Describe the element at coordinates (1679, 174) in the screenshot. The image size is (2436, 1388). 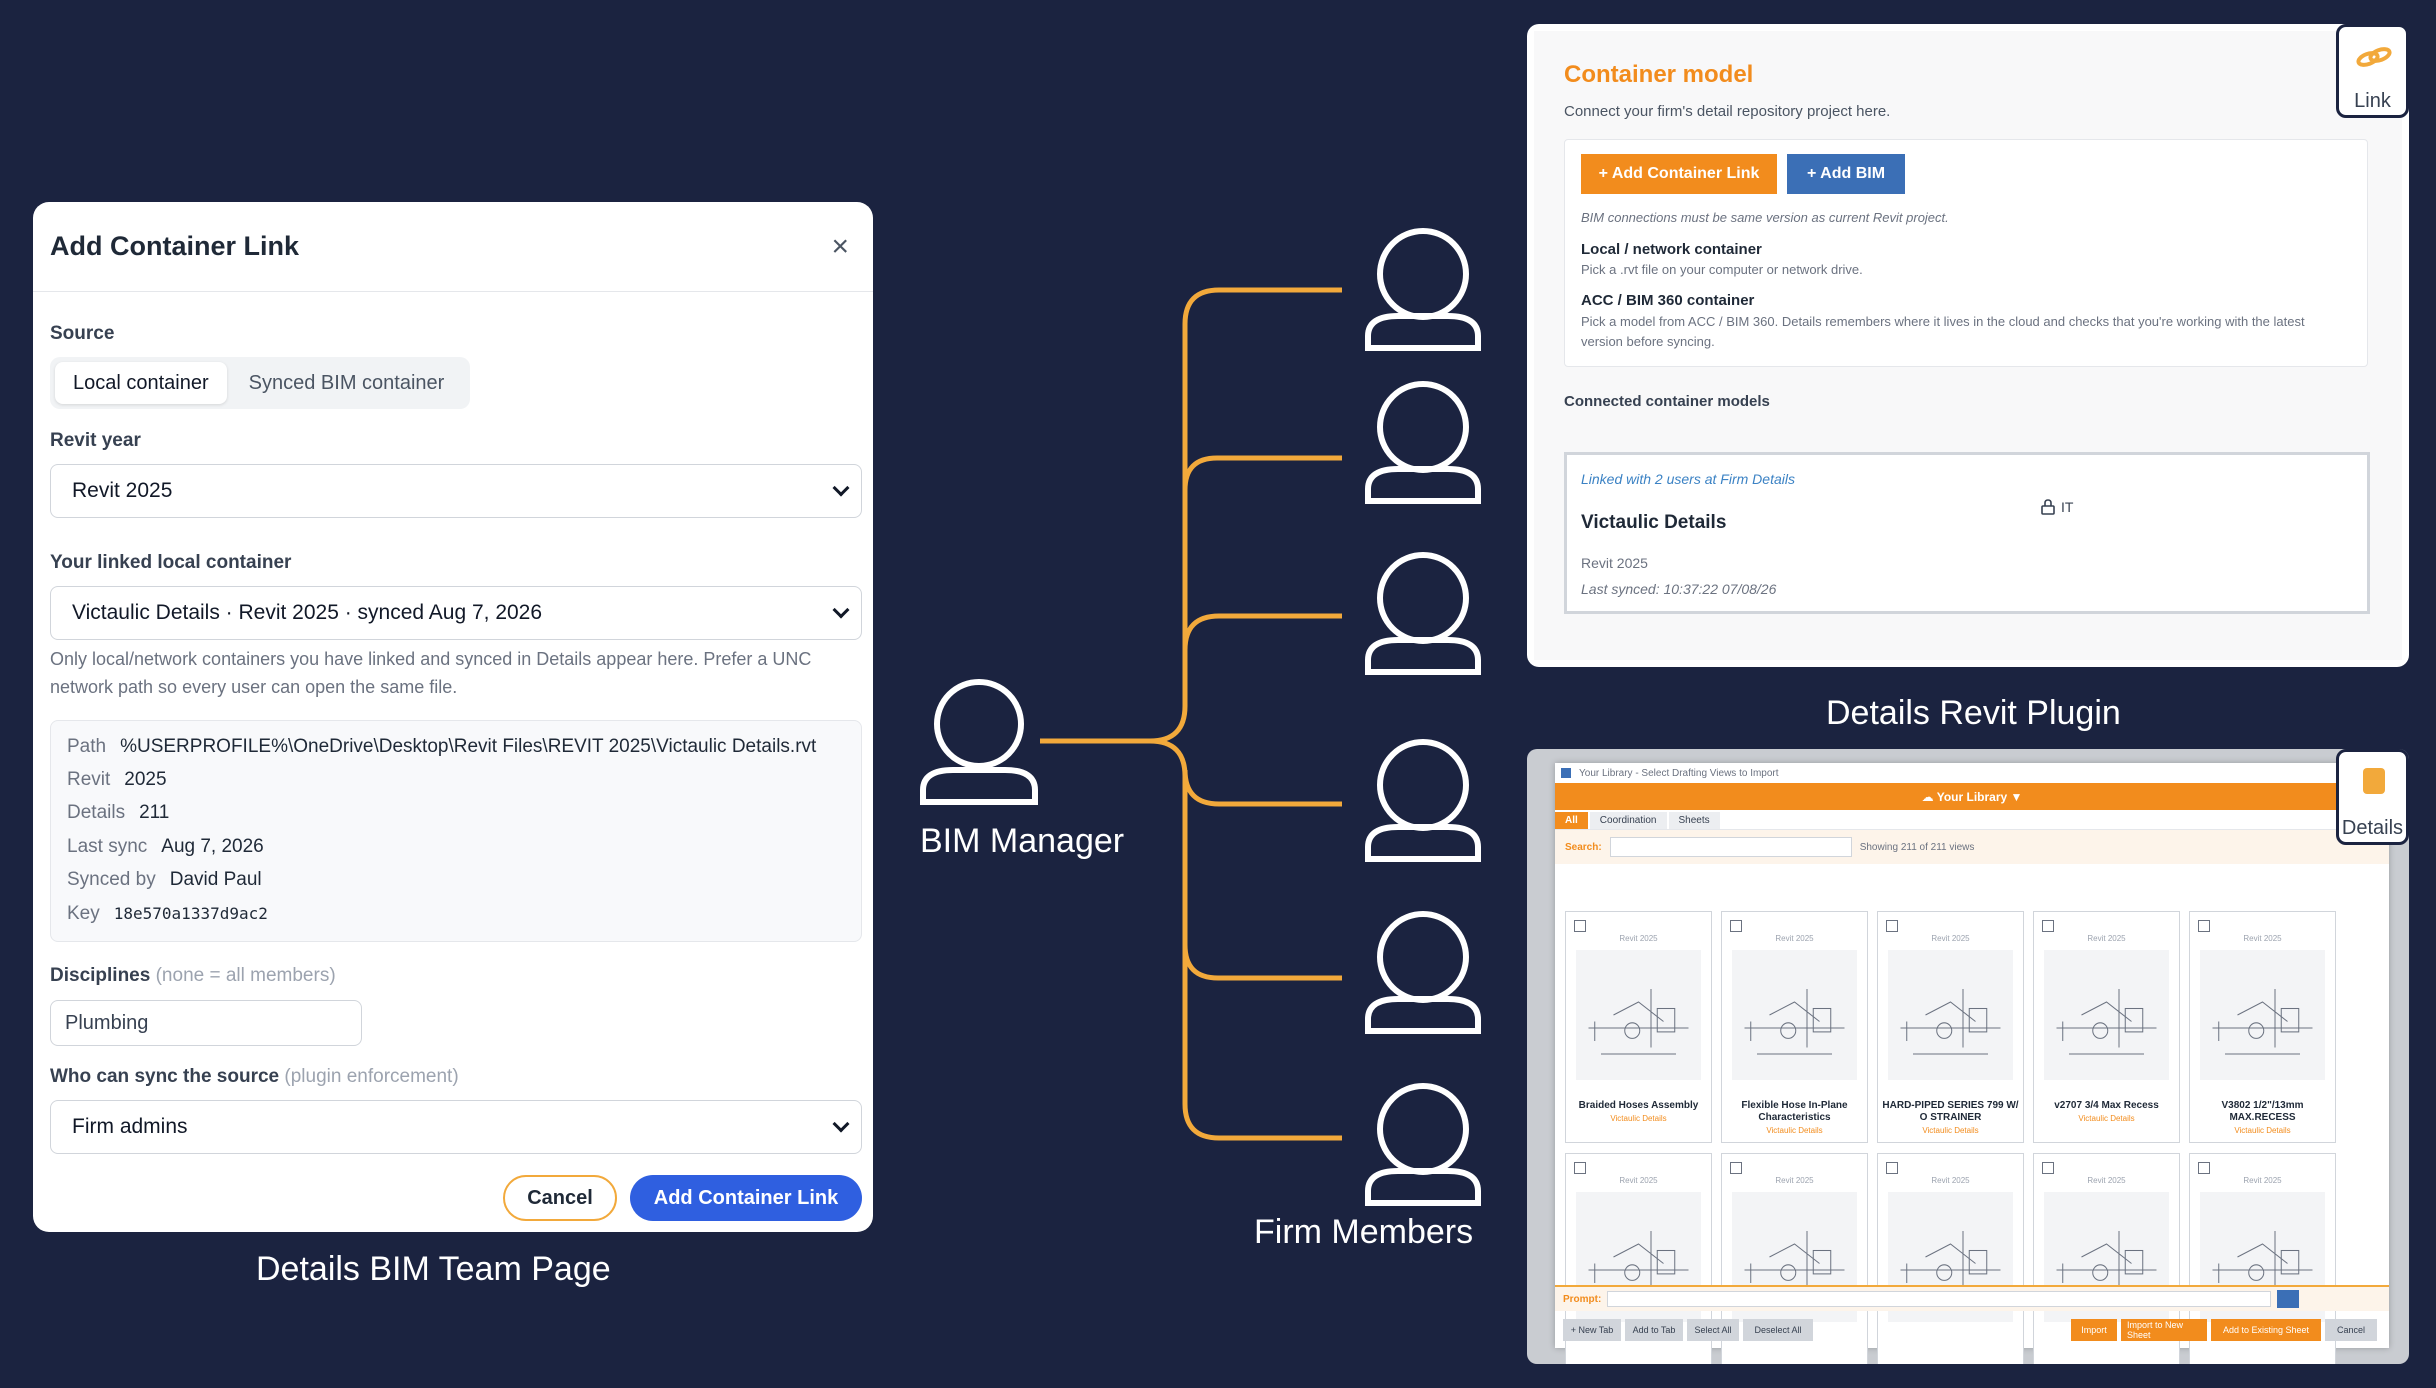
I see `add-container-link-button: + Add Container Link` at that location.